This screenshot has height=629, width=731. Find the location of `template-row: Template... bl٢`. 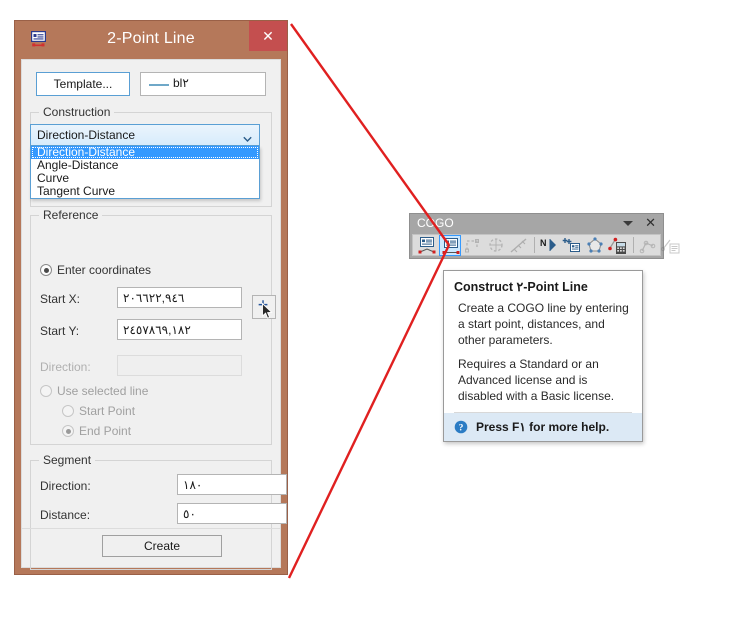

template-row: Template... bl٢ is located at coordinates (151, 84).